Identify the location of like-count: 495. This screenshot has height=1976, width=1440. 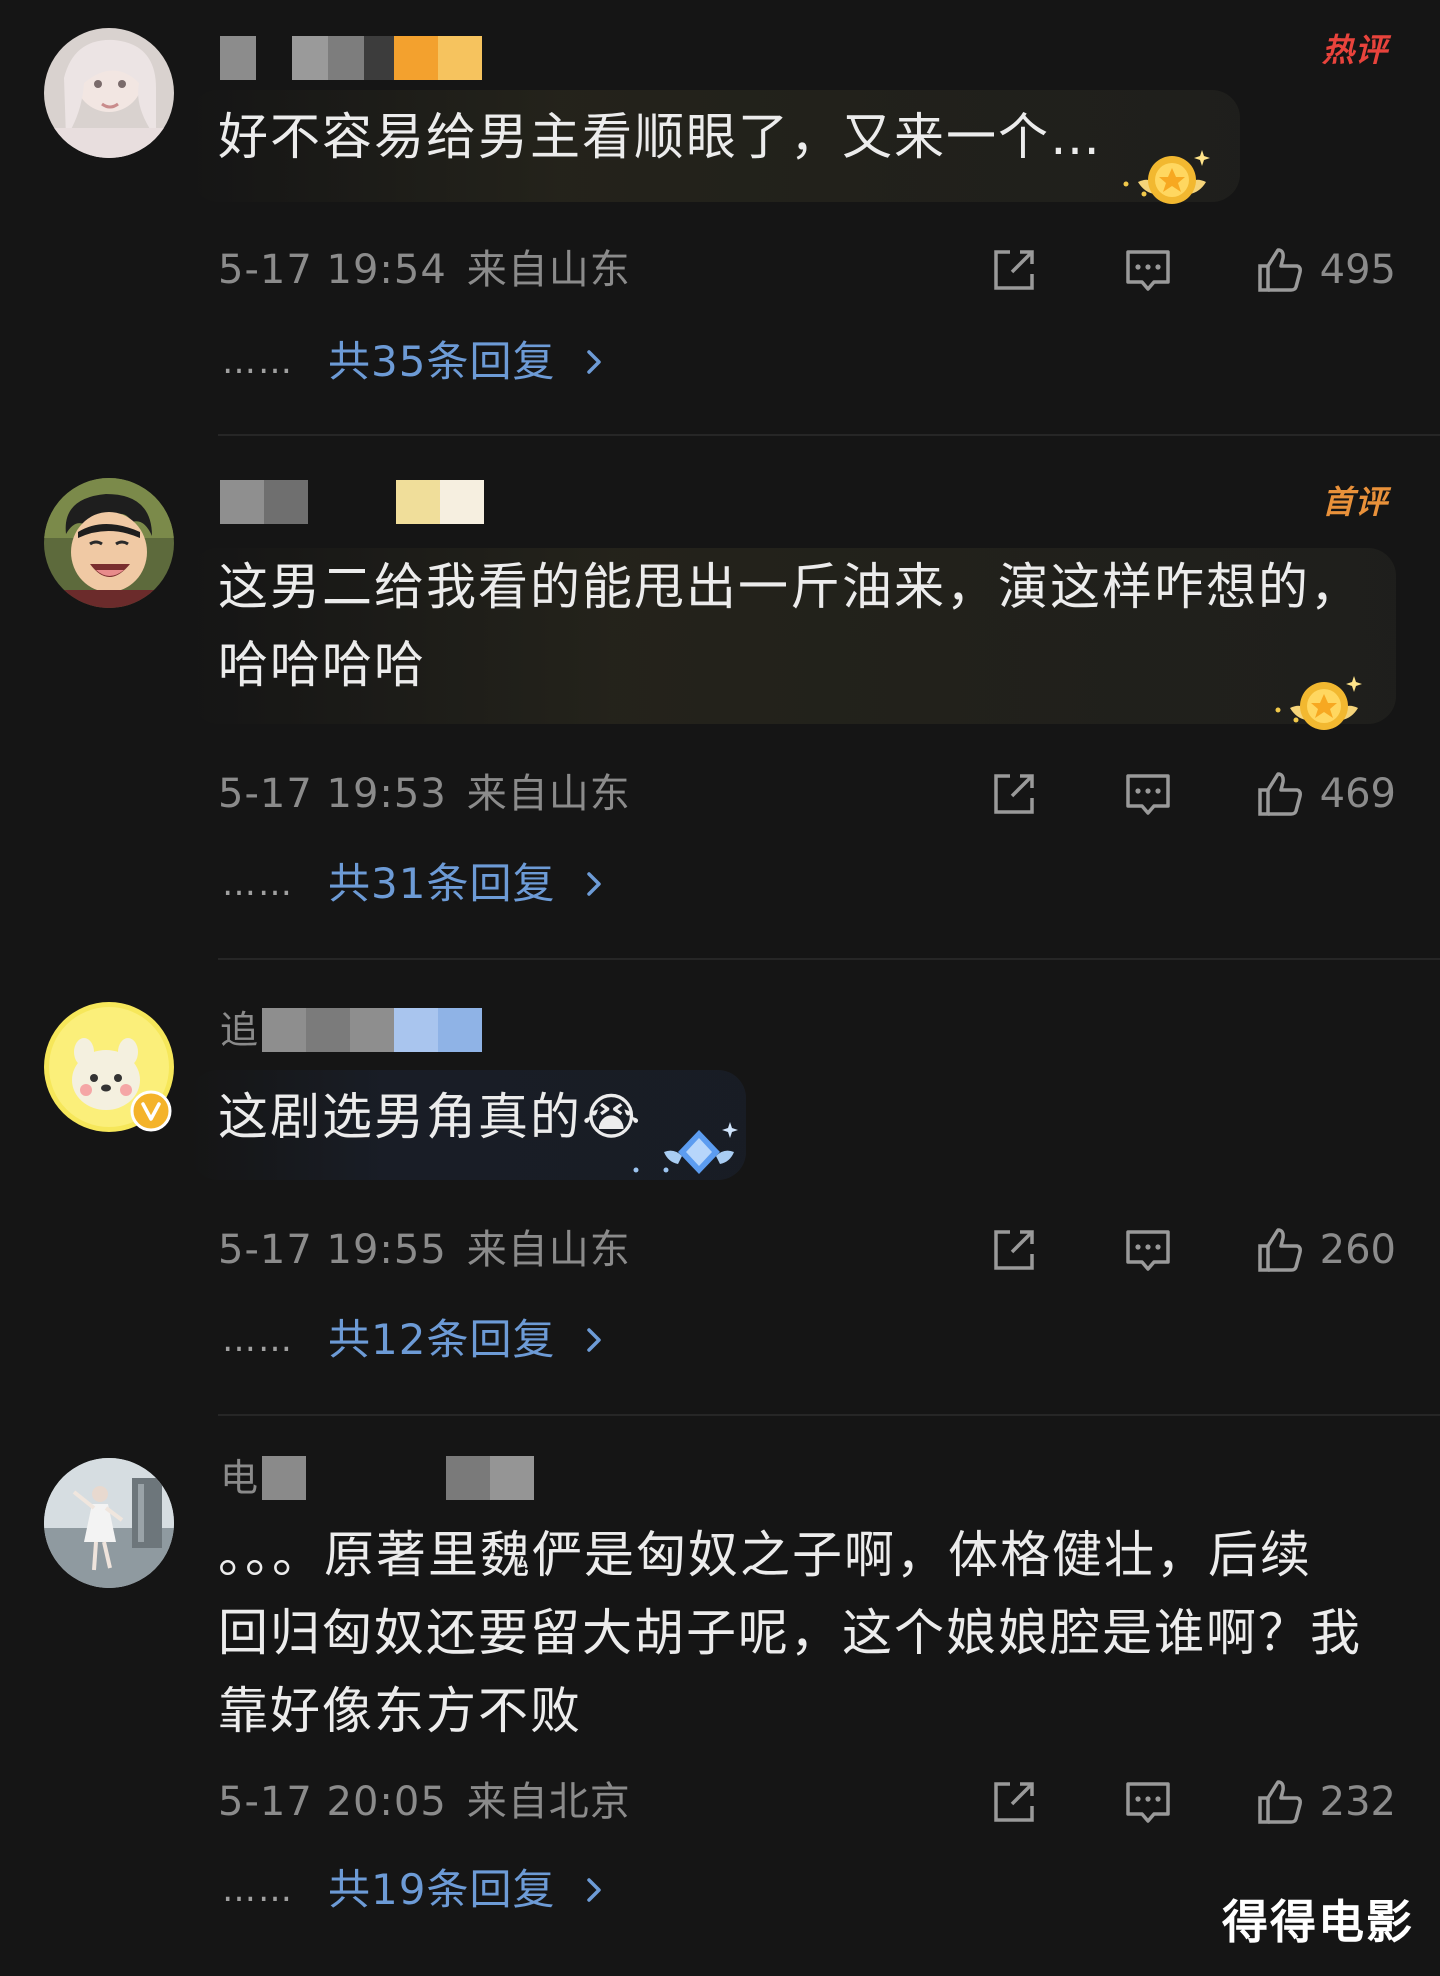
(1357, 270).